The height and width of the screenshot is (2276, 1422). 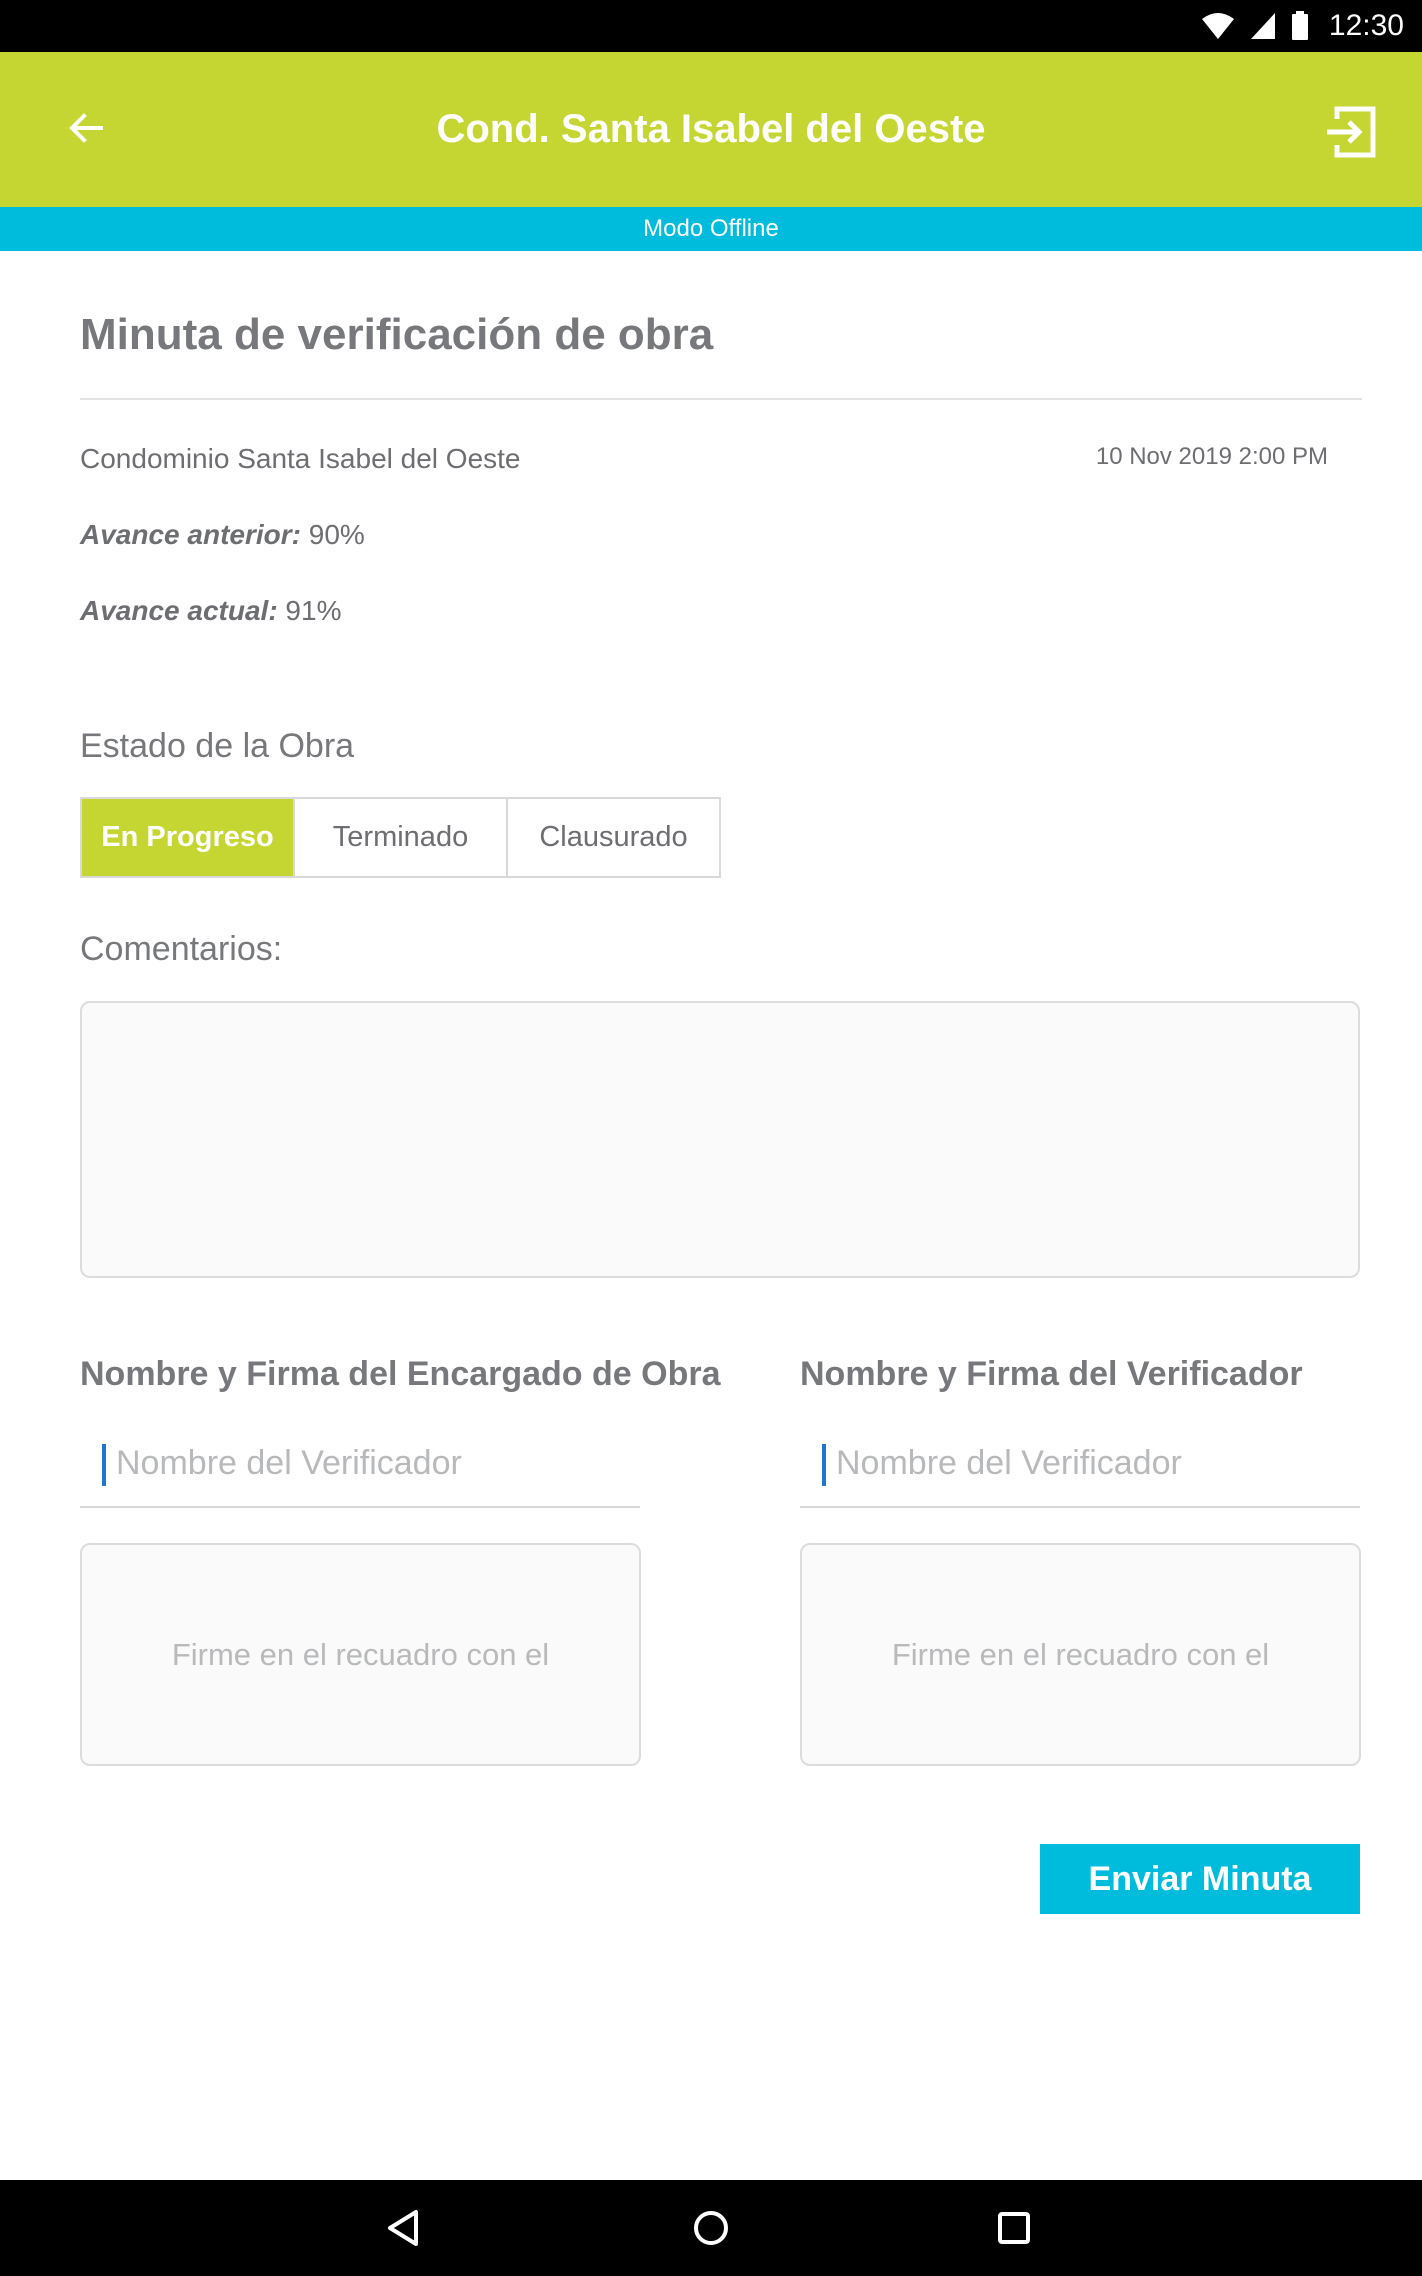 What do you see at coordinates (190, 534) in the screenshot?
I see `previous-progress-label: Avance anterior:` at bounding box center [190, 534].